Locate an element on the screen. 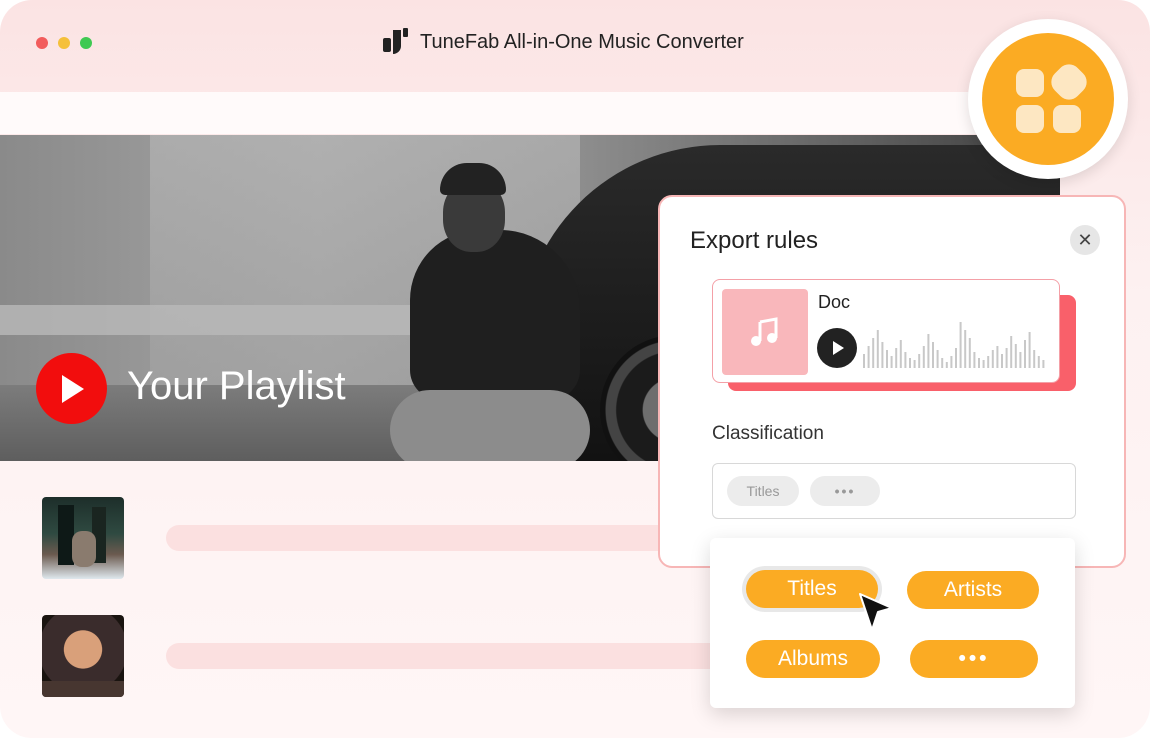 This screenshot has width=1150, height=738. music-note-icon is located at coordinates (765, 332).